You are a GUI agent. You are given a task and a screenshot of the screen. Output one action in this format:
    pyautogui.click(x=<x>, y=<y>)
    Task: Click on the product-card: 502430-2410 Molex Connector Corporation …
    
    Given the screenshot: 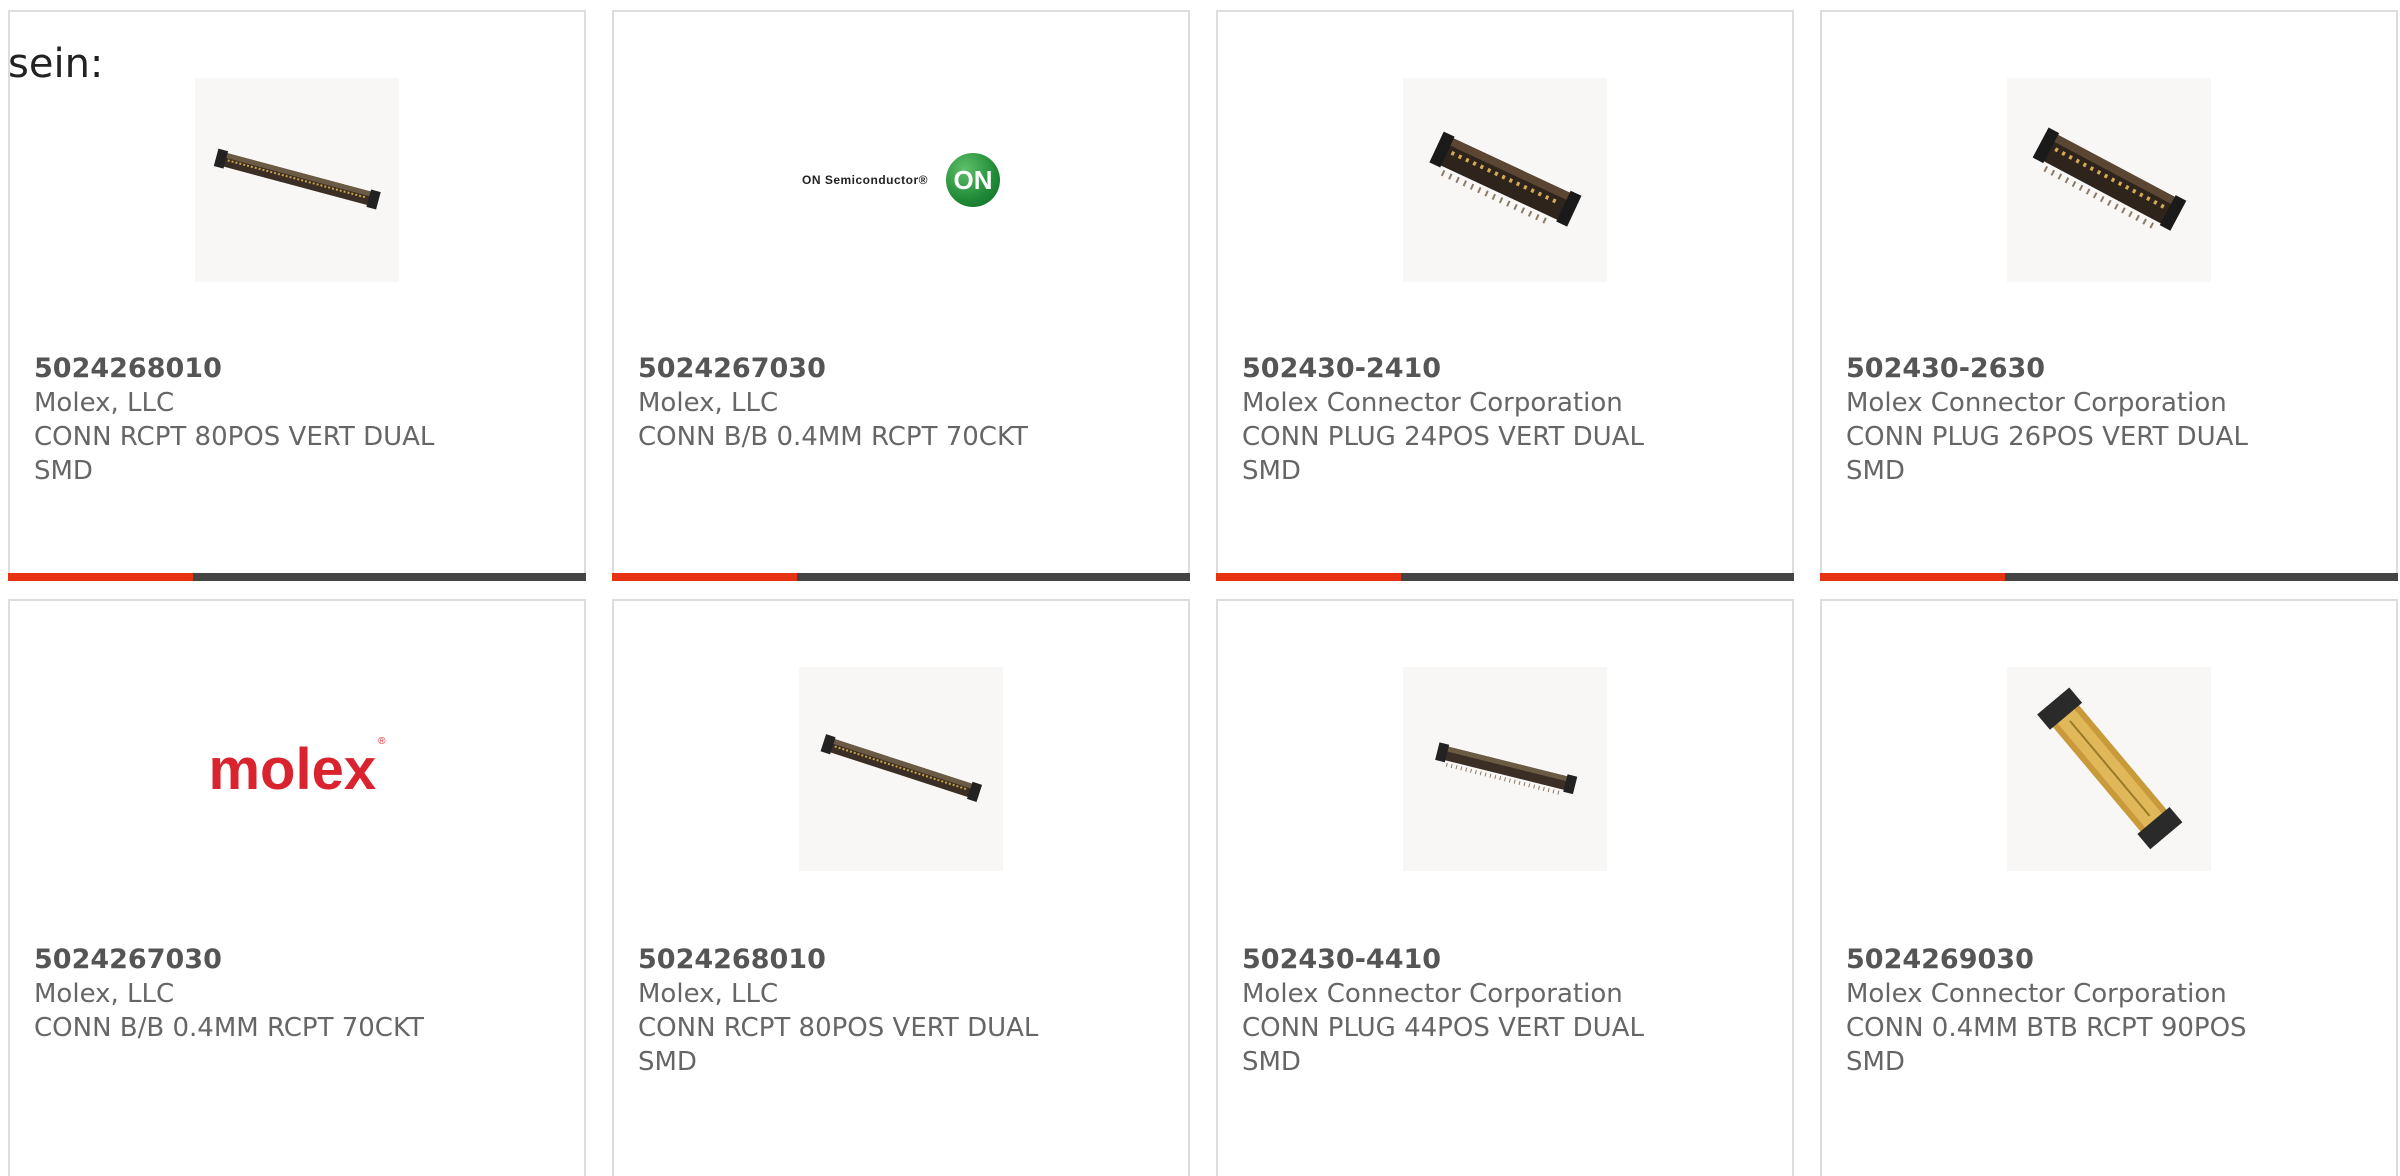 What is the action you would take?
    pyautogui.click(x=1505, y=295)
    